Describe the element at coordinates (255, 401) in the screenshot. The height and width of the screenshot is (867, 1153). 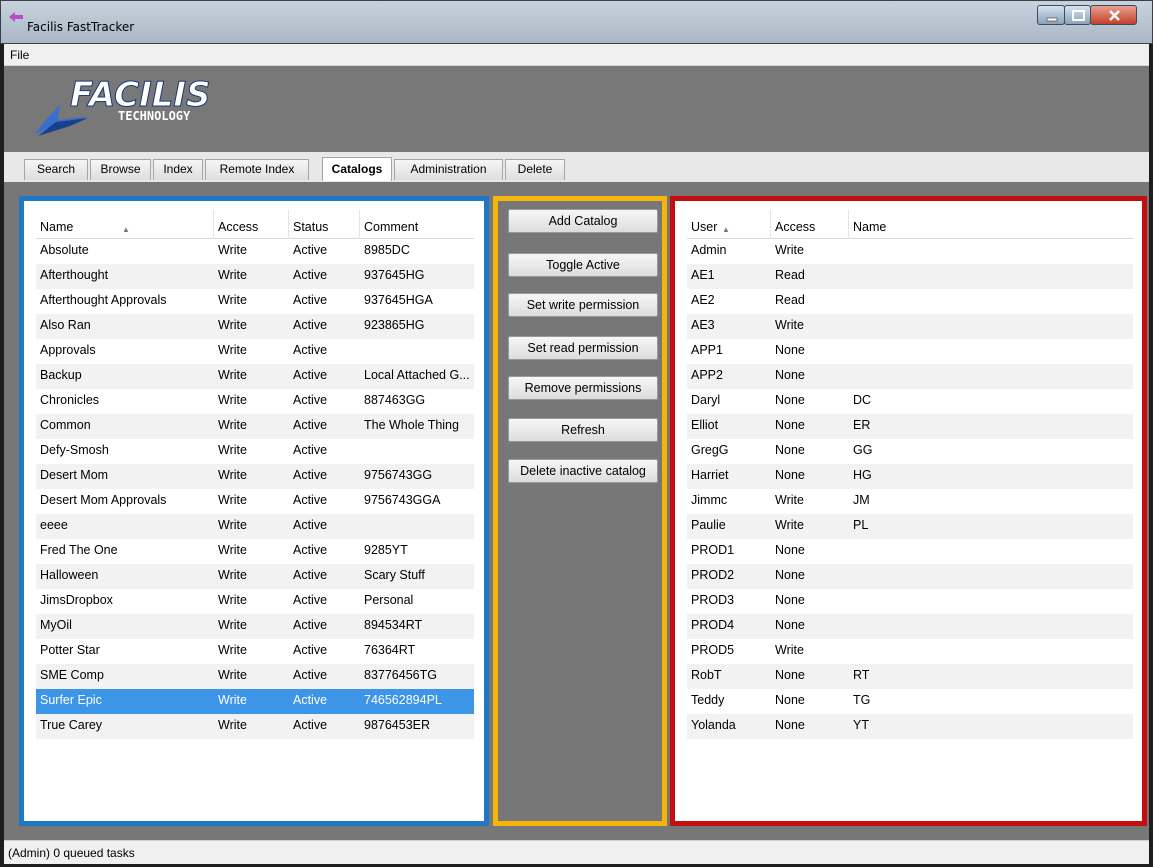
I see `catalog-row: Chronicles Write Active 887463GG` at that location.